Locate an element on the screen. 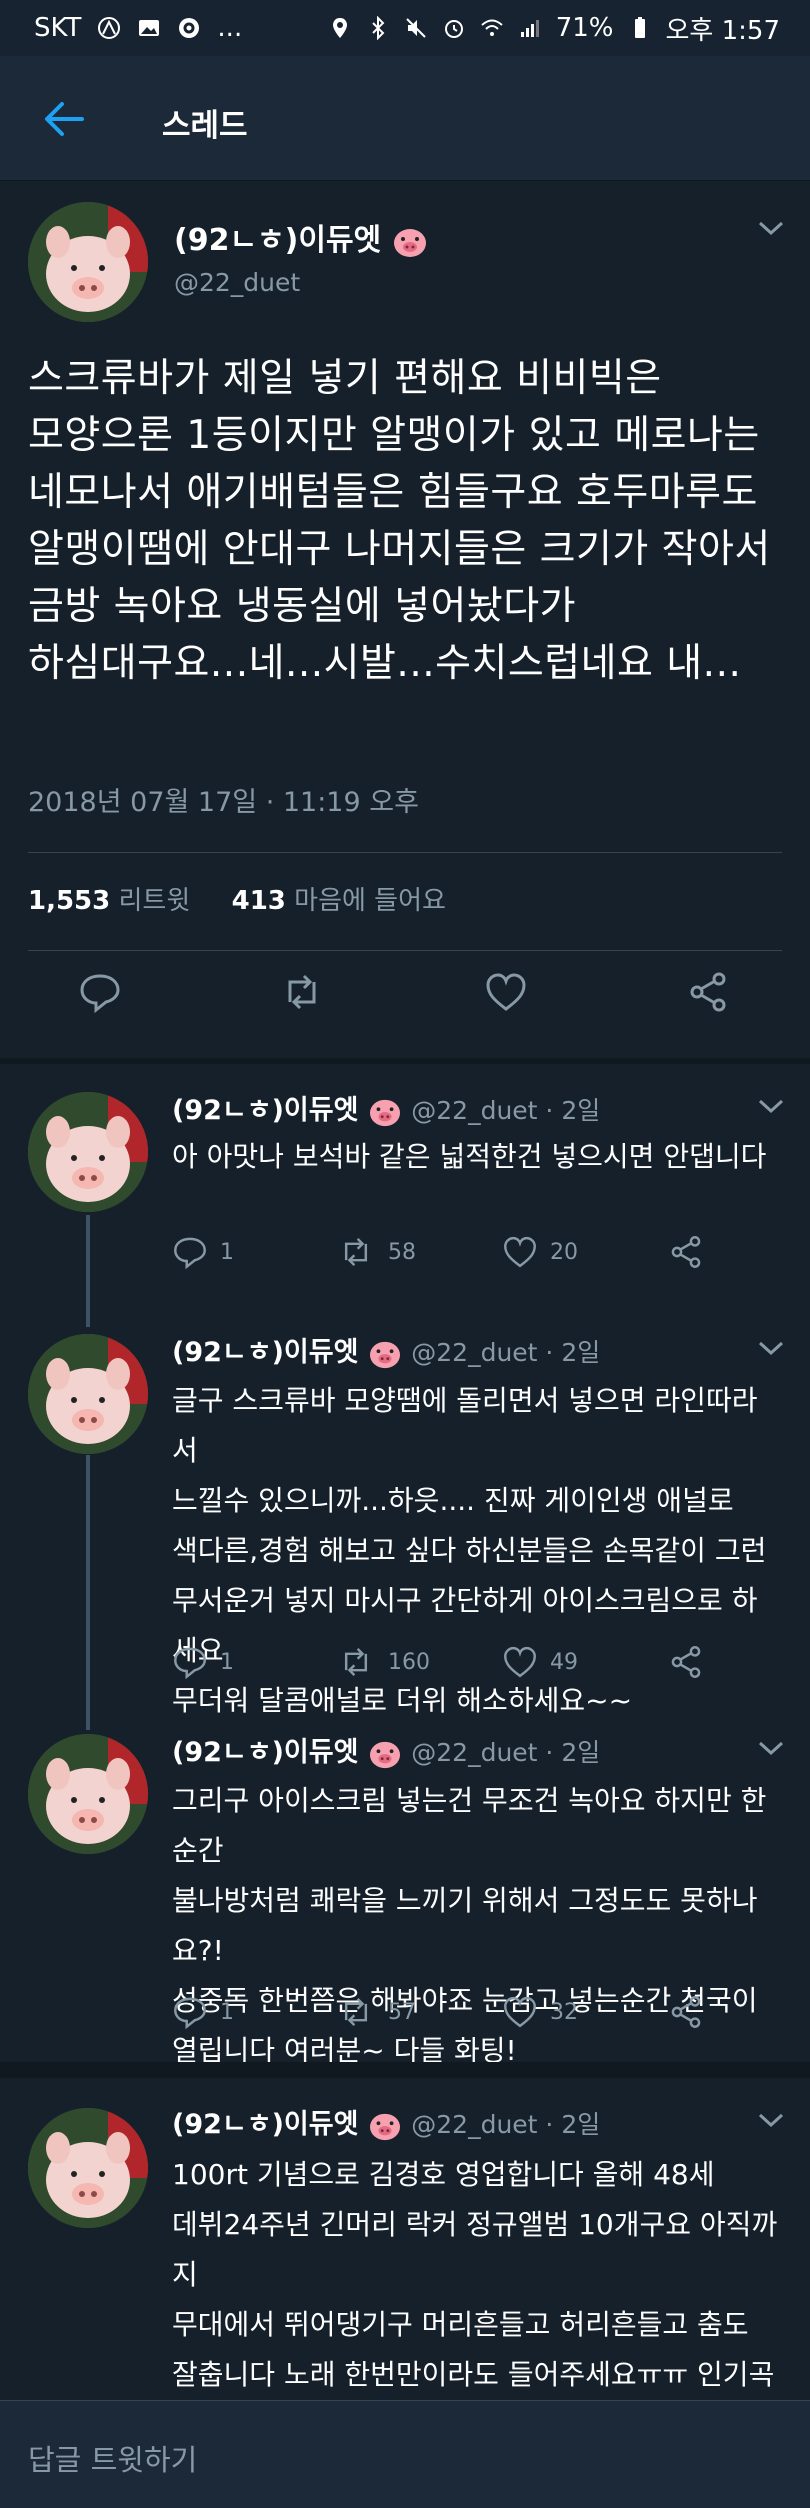 The image size is (810, 2508). wifi-icon is located at coordinates (492, 27).